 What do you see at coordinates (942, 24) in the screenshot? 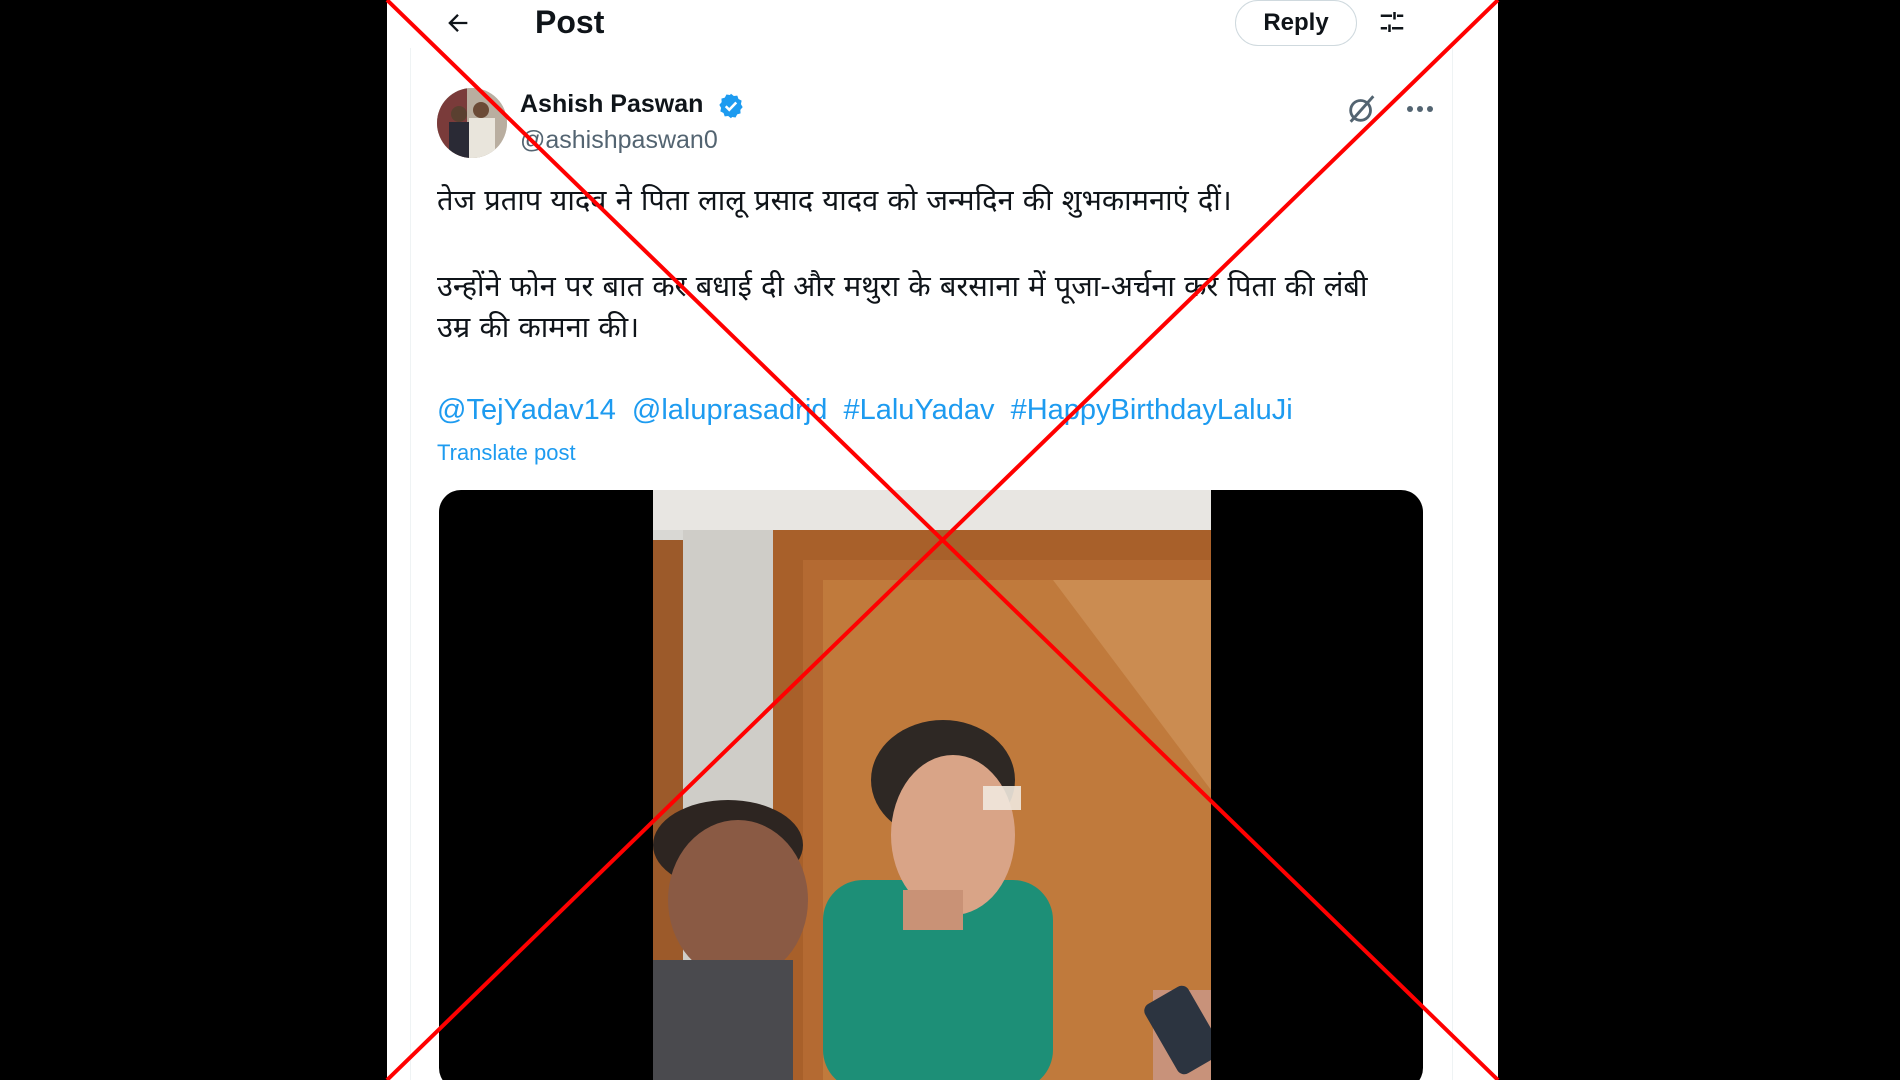
I see `top-bar: Post Reply` at bounding box center [942, 24].